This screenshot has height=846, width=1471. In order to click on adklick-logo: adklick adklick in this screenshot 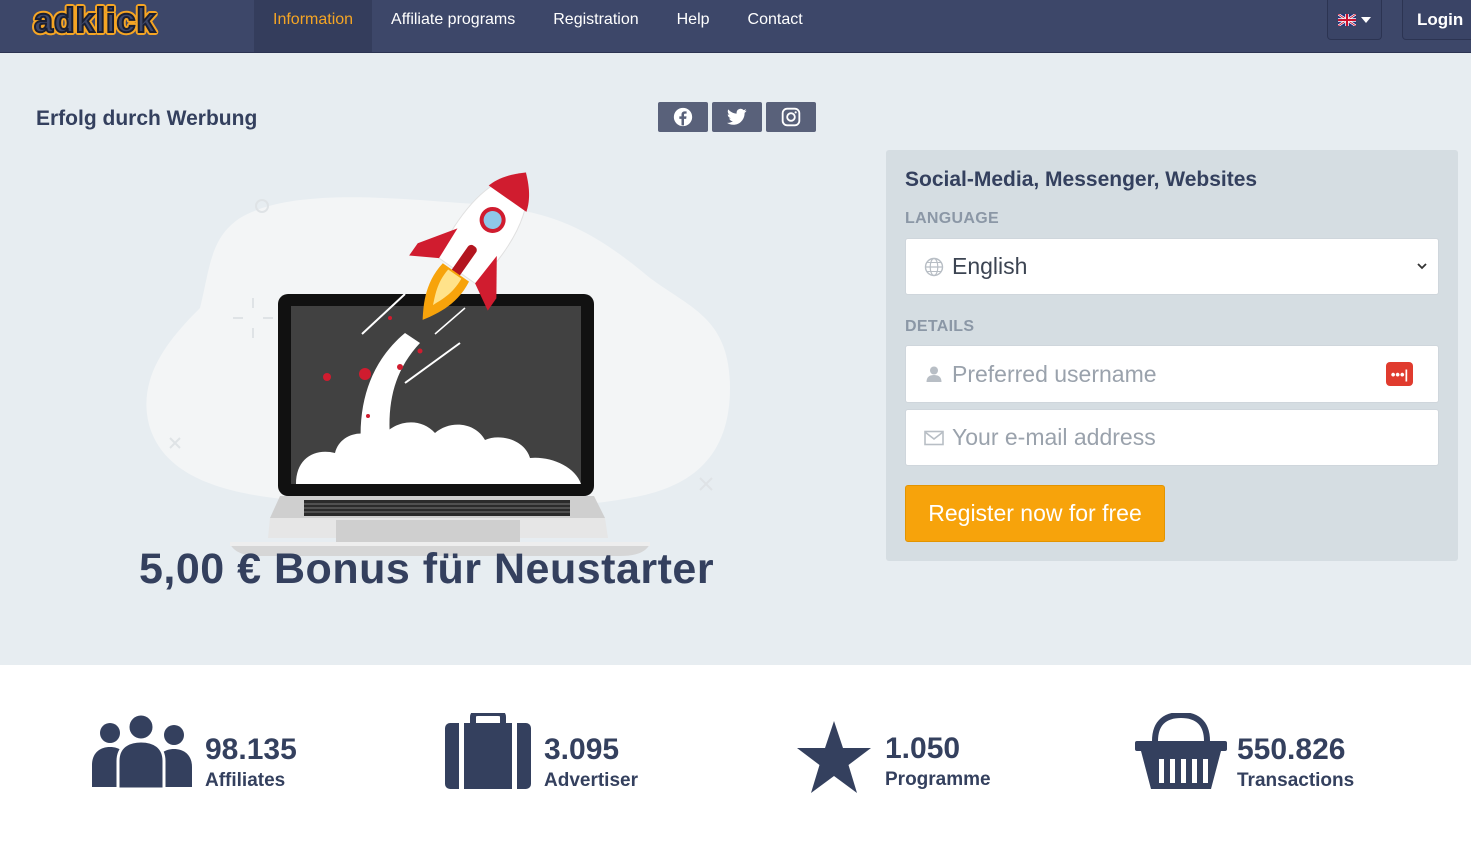, I will do `click(130, 22)`.